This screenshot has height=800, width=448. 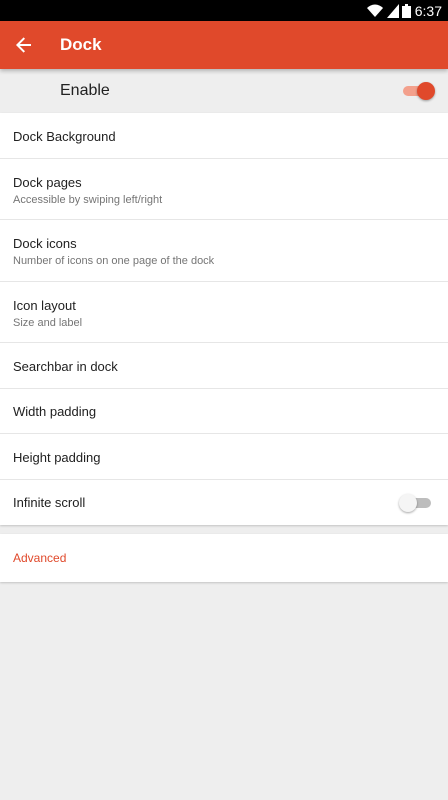 What do you see at coordinates (57, 457) in the screenshot?
I see `setting-title: Height padding` at bounding box center [57, 457].